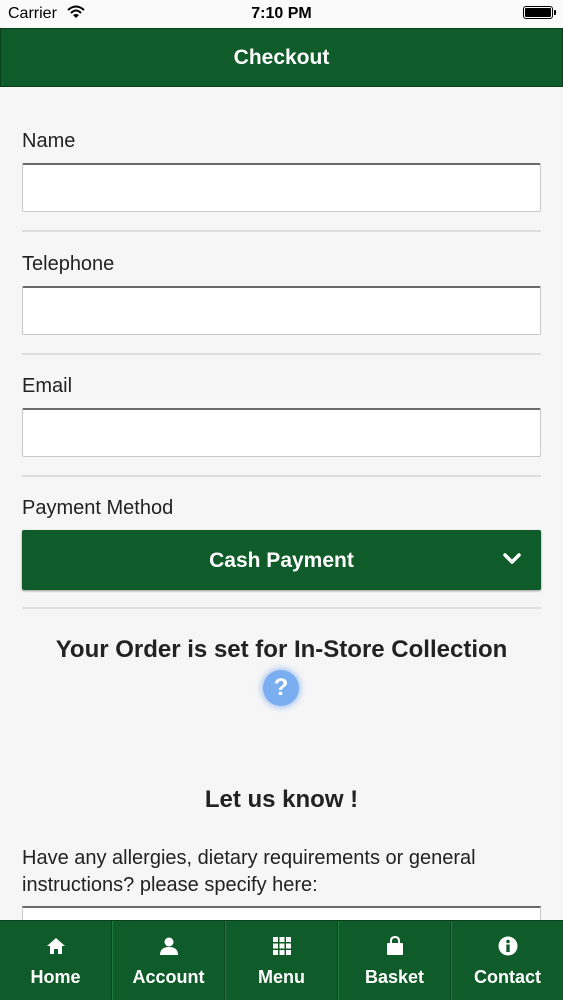 The image size is (563, 1000). I want to click on tab-contact: Contact, so click(507, 960).